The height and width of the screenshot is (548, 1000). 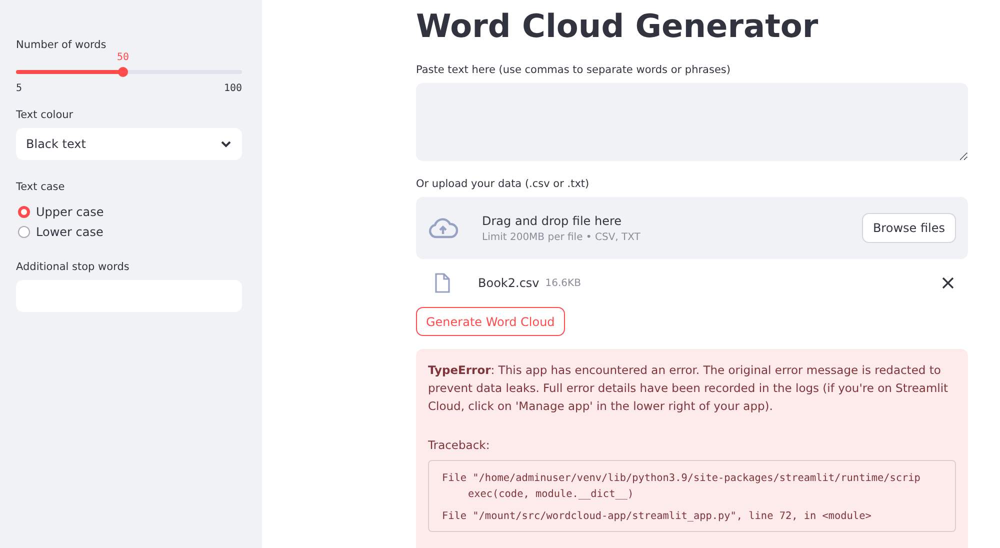 What do you see at coordinates (657, 517) in the screenshot?
I see `traceback-line: File "/mount/src/wordcloud-app/streamlit_app.py", line 72, in <module>` at bounding box center [657, 517].